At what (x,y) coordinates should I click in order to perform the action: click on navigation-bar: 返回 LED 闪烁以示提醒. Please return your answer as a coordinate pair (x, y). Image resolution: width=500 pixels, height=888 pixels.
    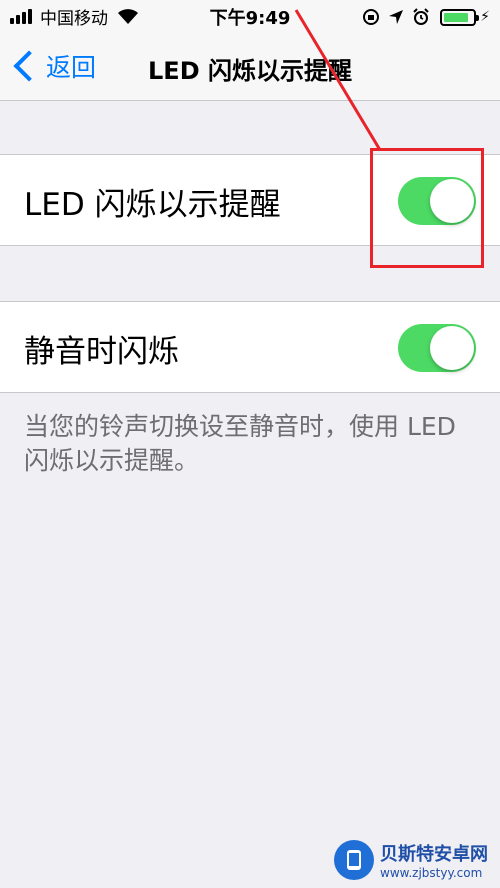
    Looking at the image, I should click on (250, 67).